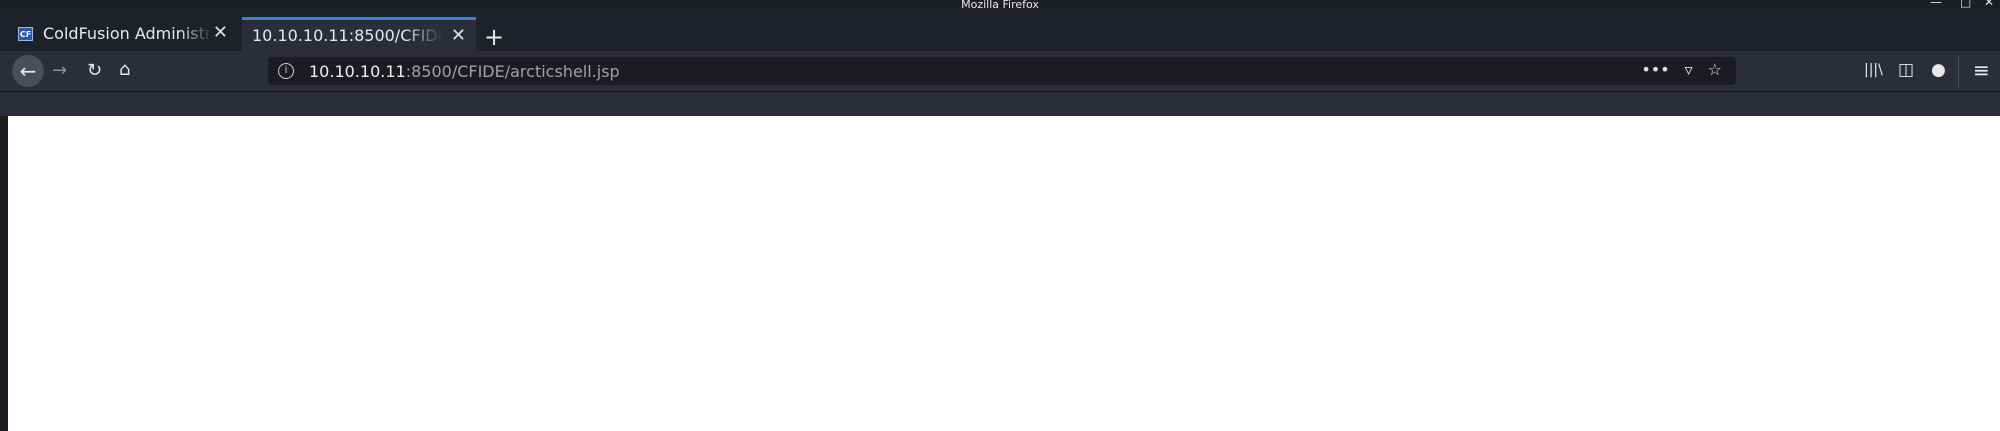 Image resolution: width=2000 pixels, height=431 pixels. What do you see at coordinates (25, 33) in the screenshot?
I see `coldfusion-favicon-icon: CF` at bounding box center [25, 33].